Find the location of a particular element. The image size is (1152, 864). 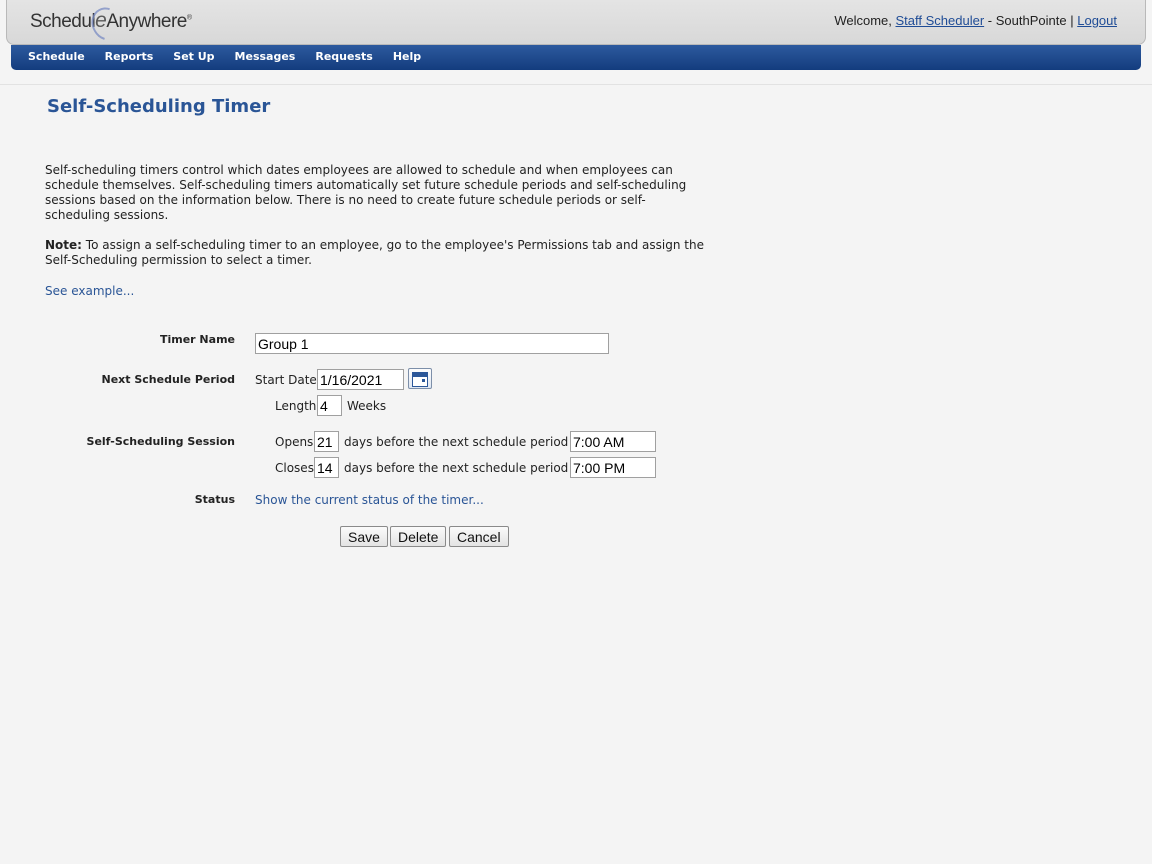

length-unit: Weeks is located at coordinates (367, 406).